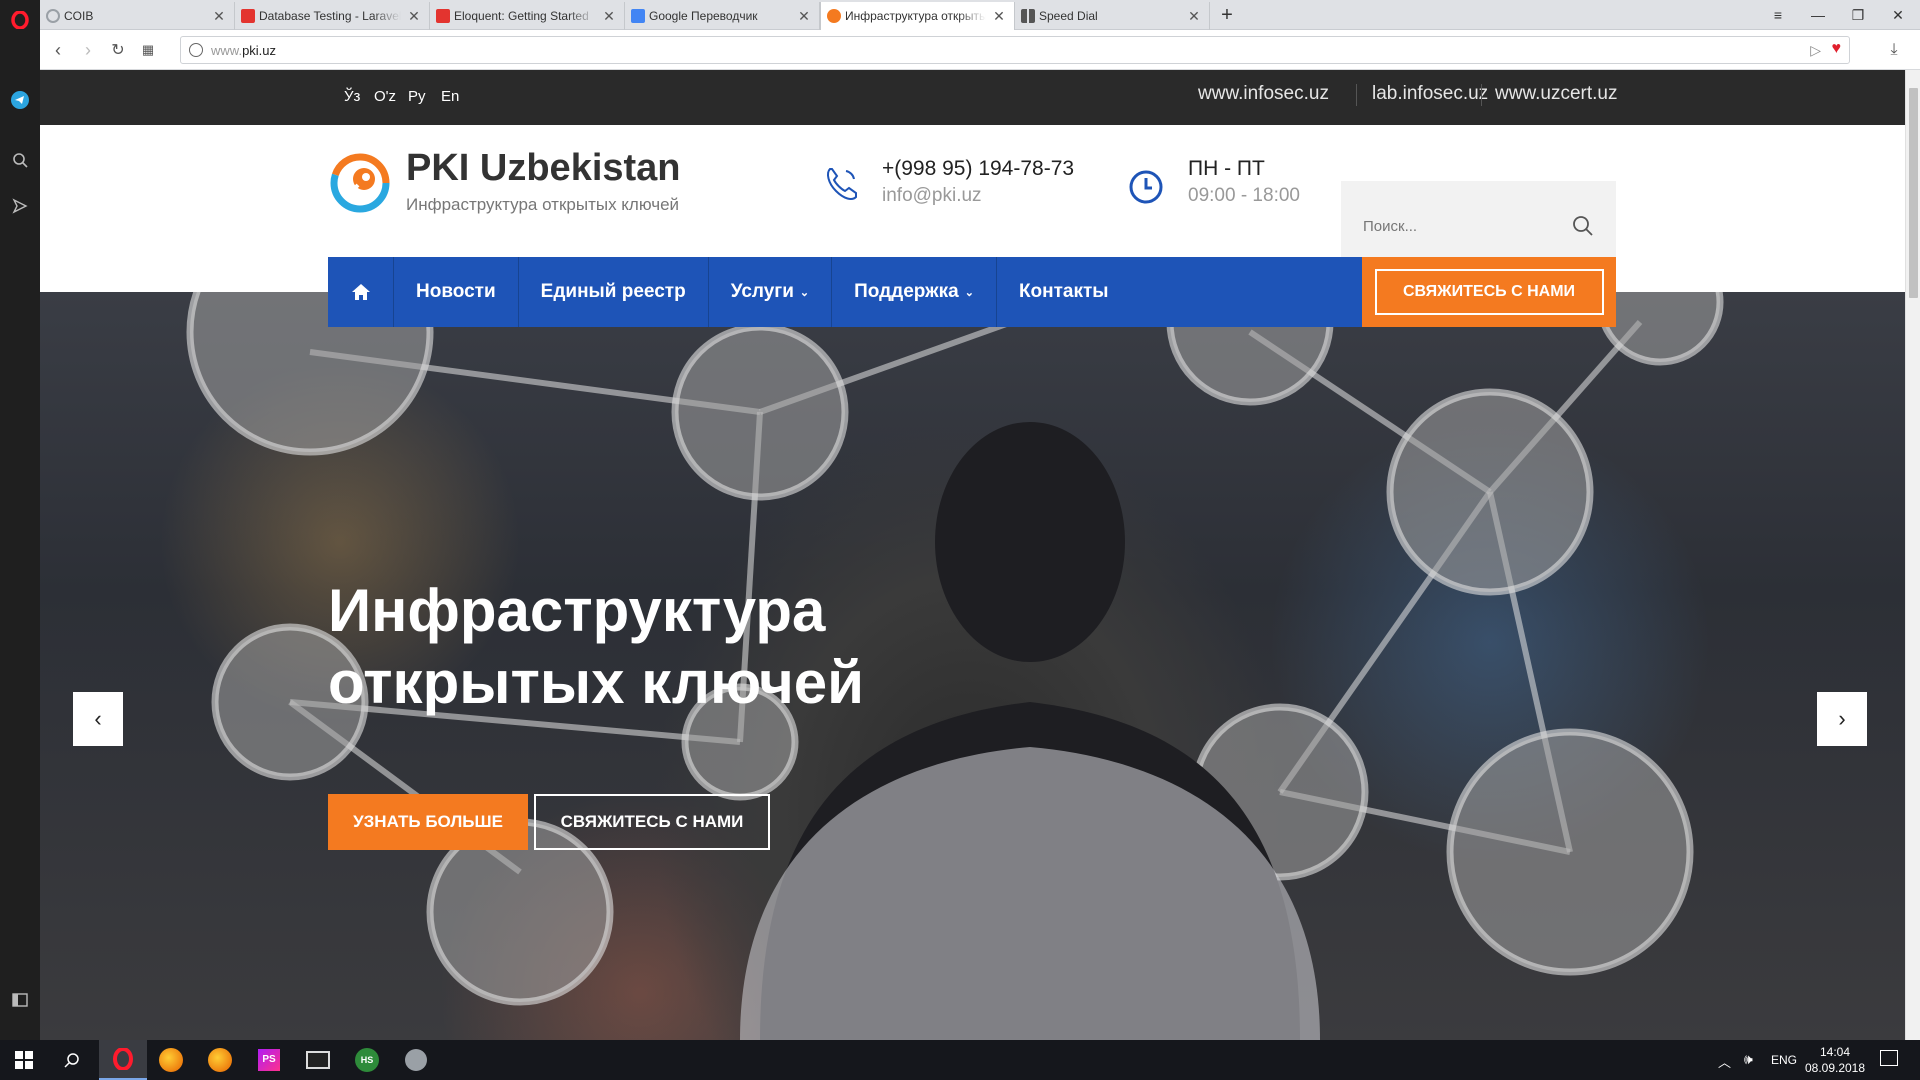 The height and width of the screenshot is (1080, 1920). I want to click on opera-sidebar, so click(20, 520).